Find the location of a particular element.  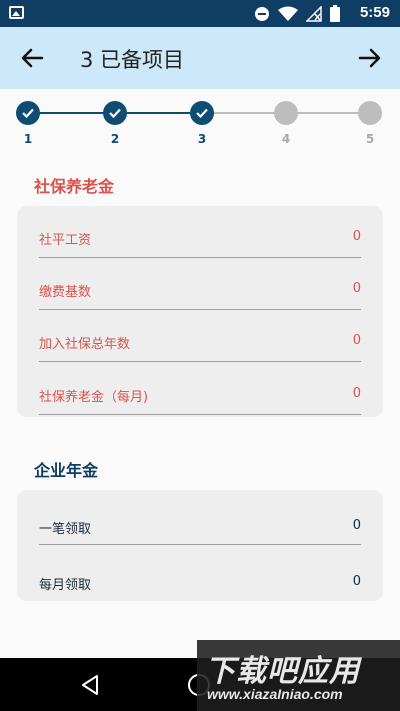

system-icons is located at coordinates (297, 13).